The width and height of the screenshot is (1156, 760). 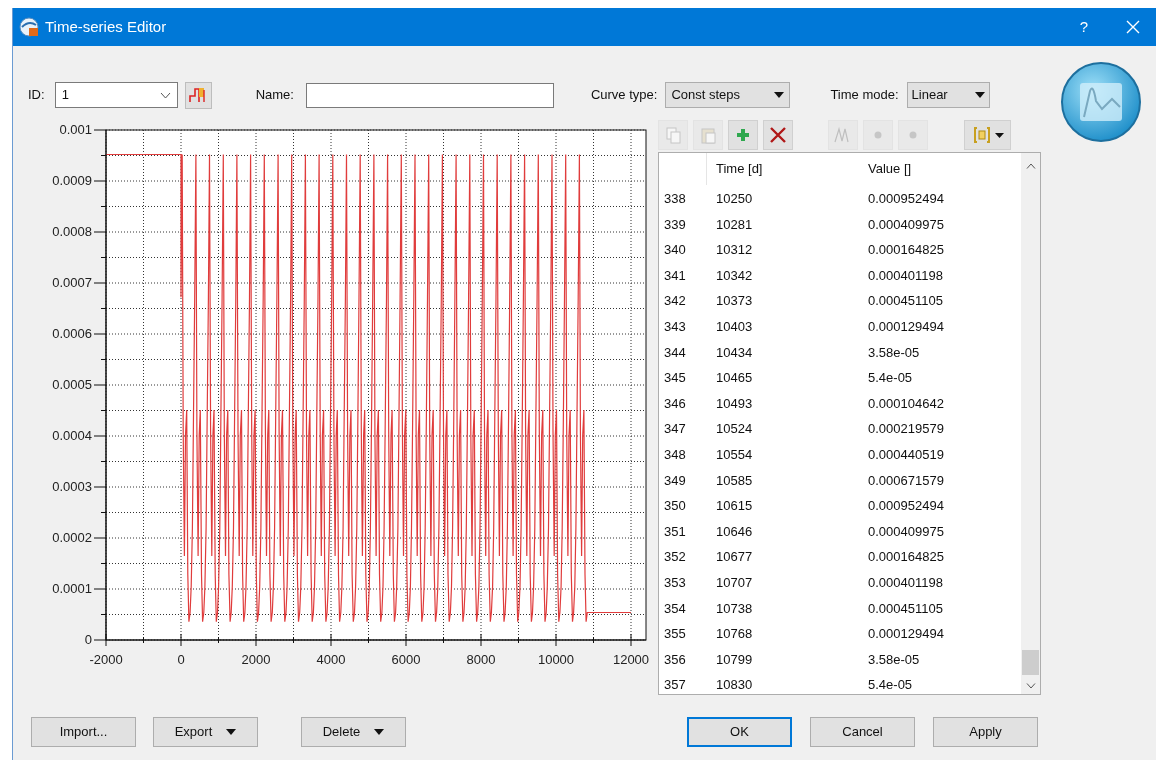 I want to click on clipboard-icon, so click(x=708, y=135).